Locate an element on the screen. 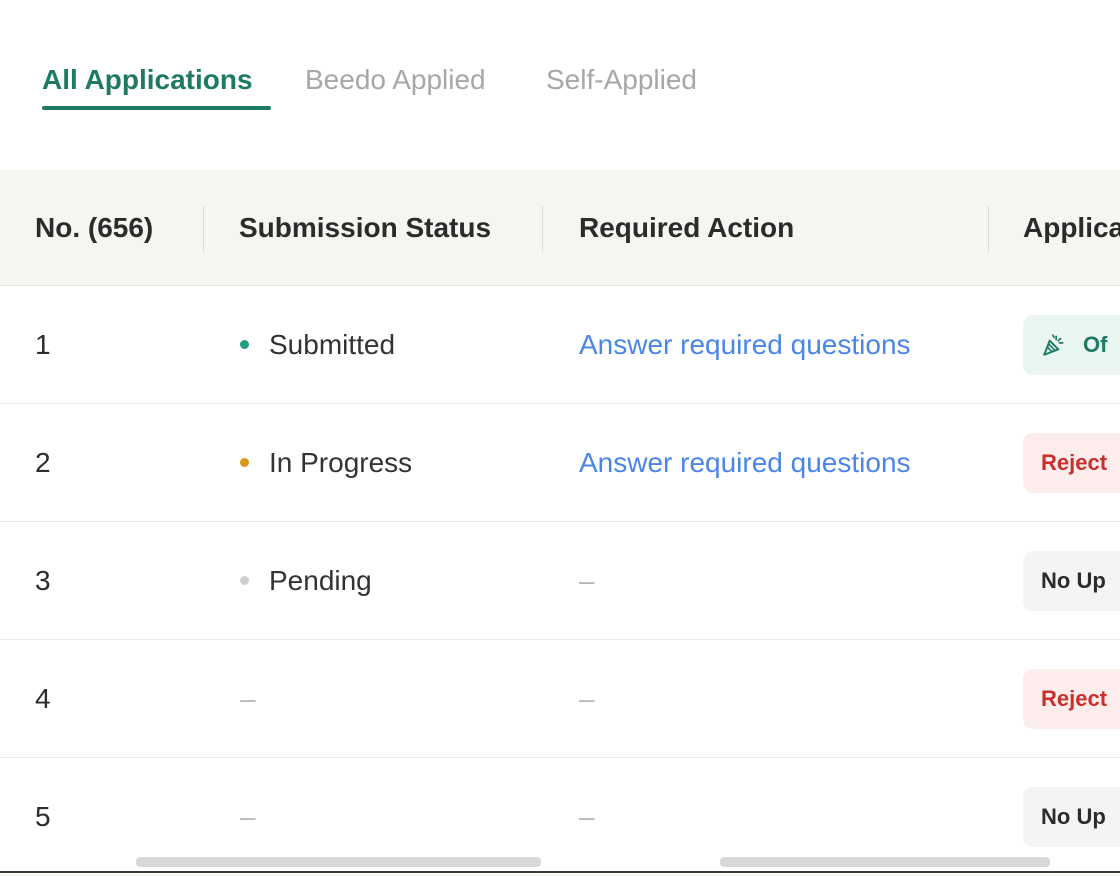 The image size is (1120, 876). column-header-submission-status: Submission Status is located at coordinates (365, 227).